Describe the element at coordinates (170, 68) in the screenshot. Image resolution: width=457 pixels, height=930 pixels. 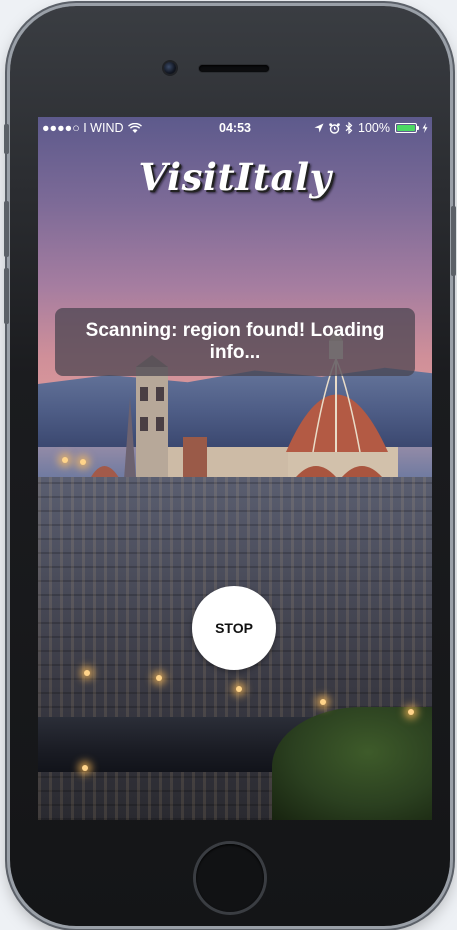
I see `front-camera` at that location.